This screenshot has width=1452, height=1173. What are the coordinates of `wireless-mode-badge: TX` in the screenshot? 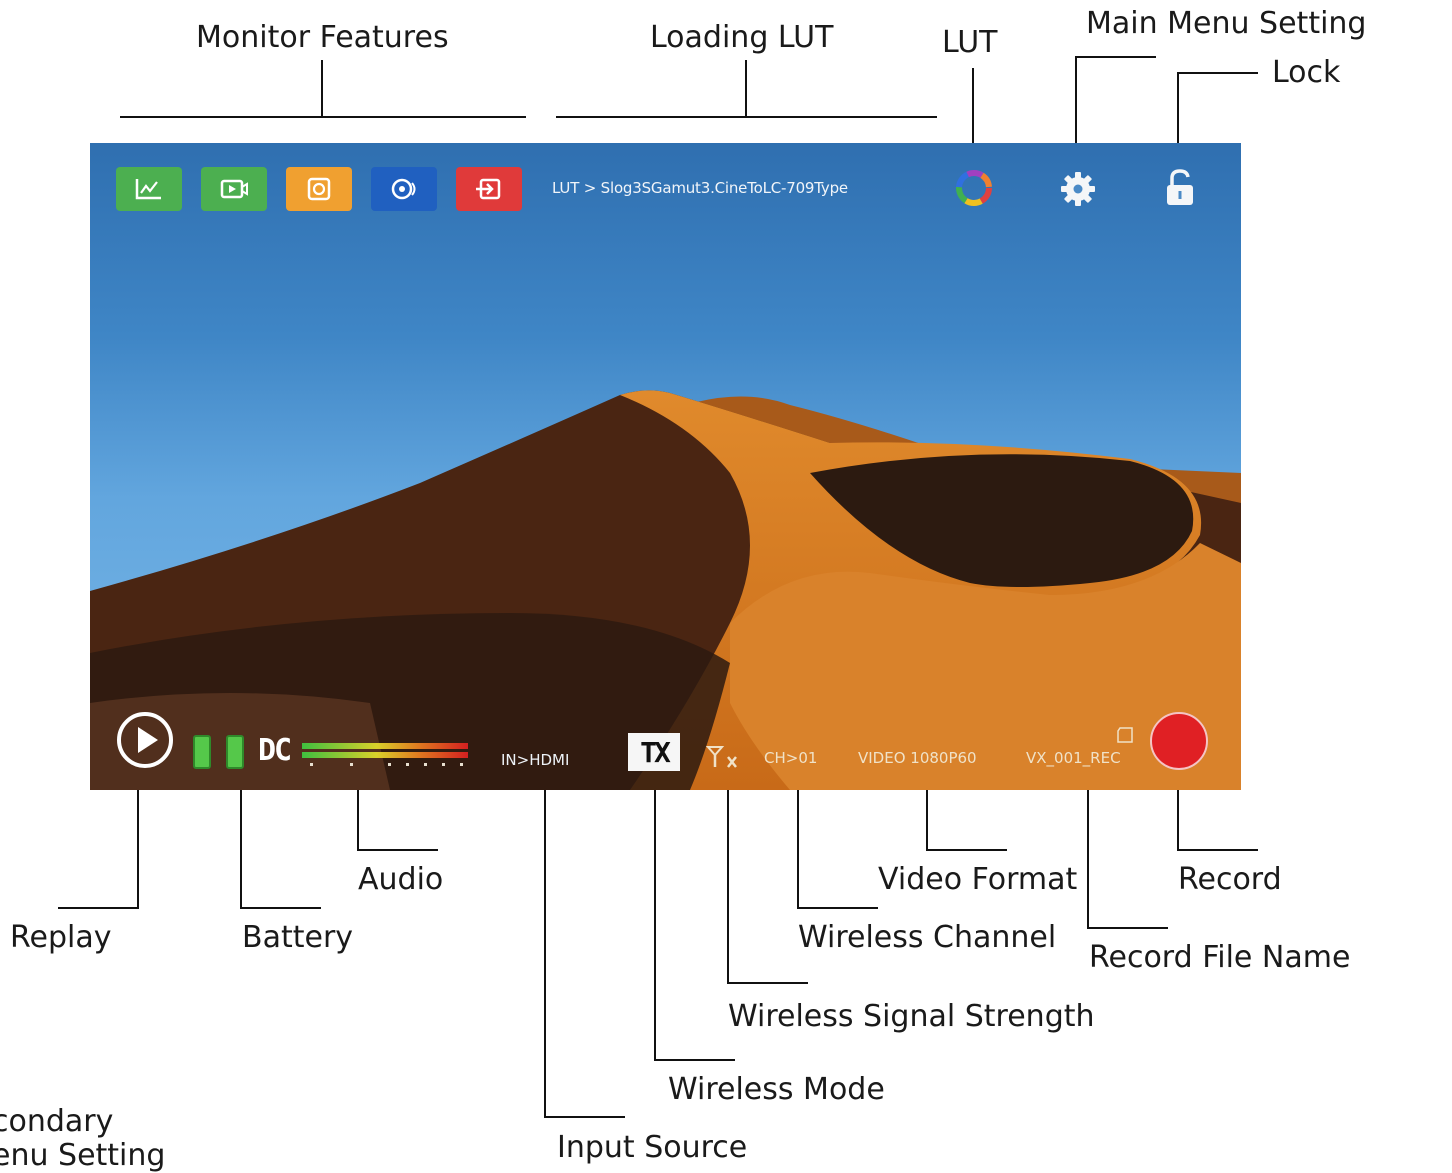 It's located at (654, 752).